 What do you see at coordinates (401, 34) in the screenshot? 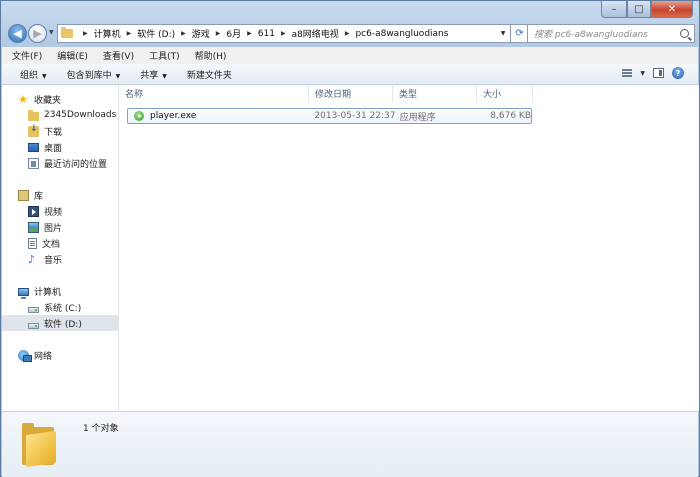
I see `breadcrumb-current-folder: pc6-a8wangluodians` at bounding box center [401, 34].